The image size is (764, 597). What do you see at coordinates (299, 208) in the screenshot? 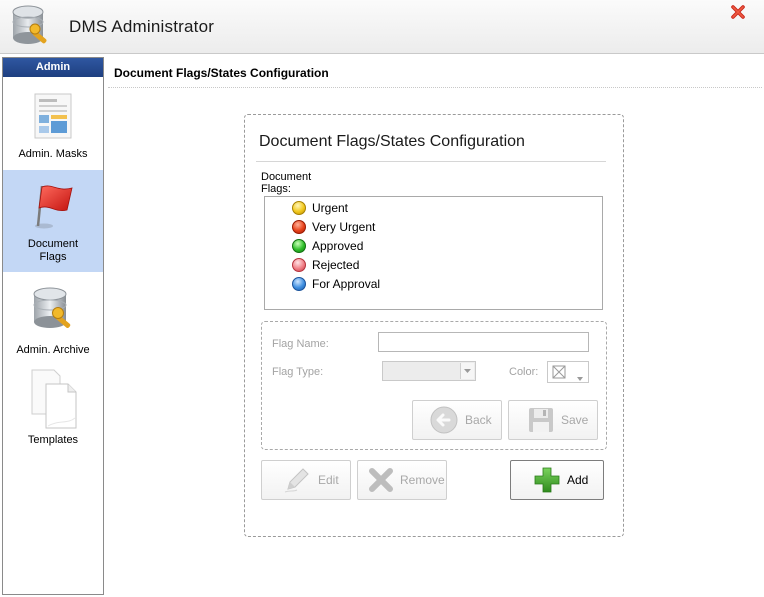
I see `yellow-flag-orb-icon` at bounding box center [299, 208].